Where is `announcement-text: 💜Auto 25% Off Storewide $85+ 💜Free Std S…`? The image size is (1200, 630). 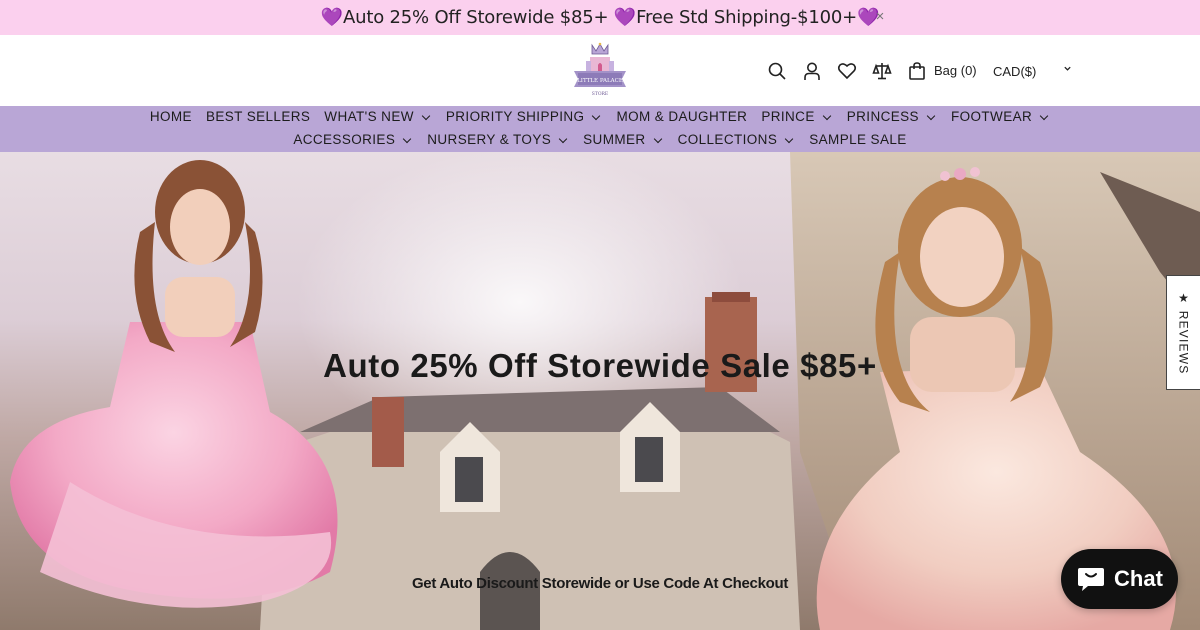 announcement-text: 💜Auto 25% Off Storewide $85+ 💜Free Std S… is located at coordinates (600, 17).